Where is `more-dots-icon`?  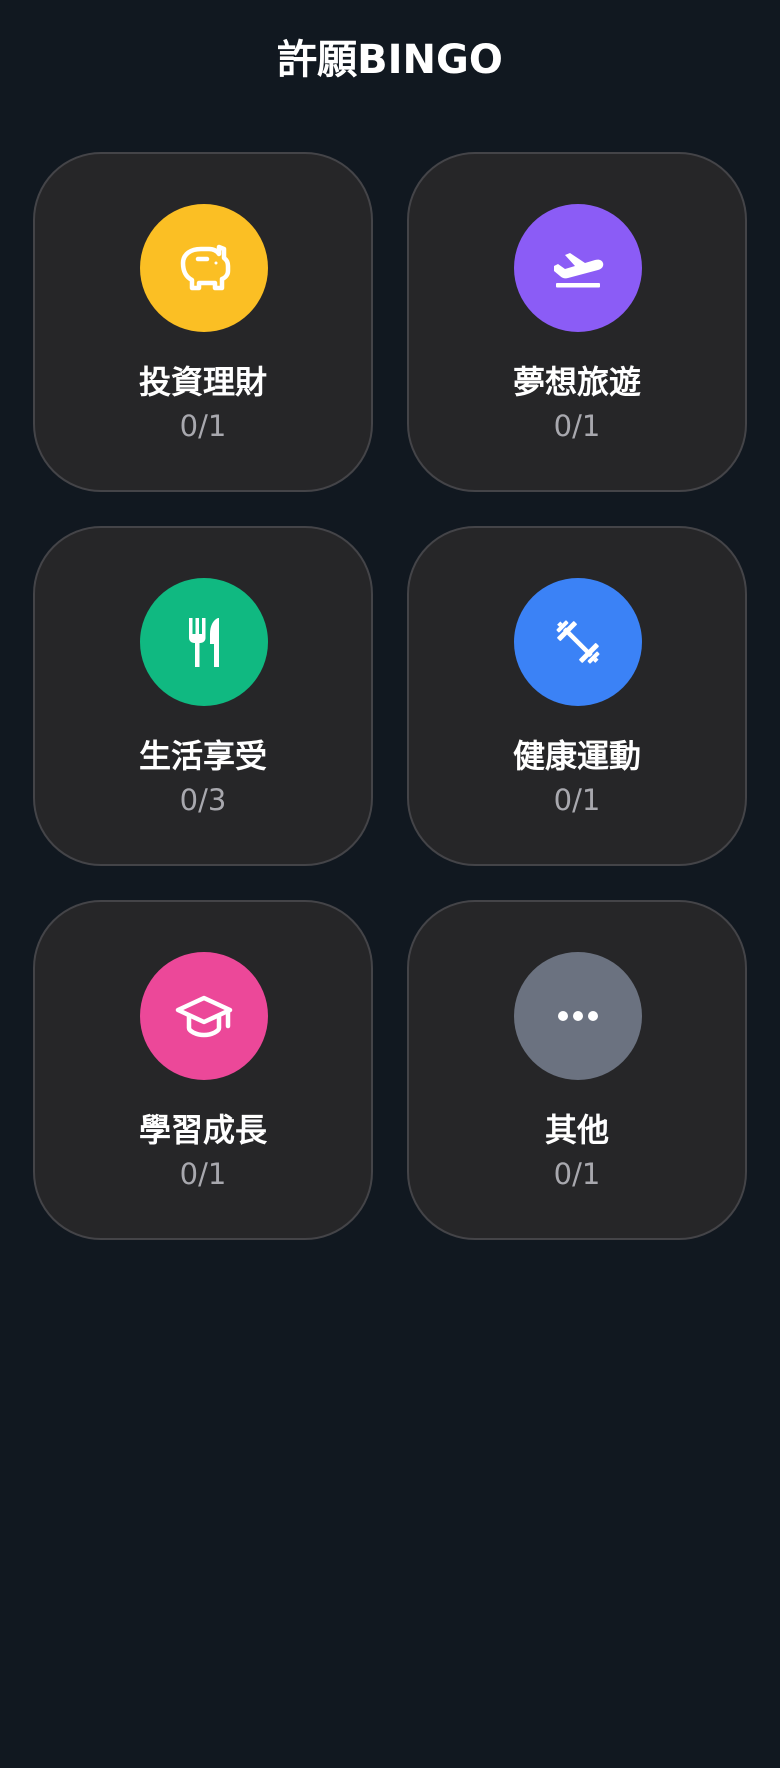
more-dots-icon is located at coordinates (578, 1016).